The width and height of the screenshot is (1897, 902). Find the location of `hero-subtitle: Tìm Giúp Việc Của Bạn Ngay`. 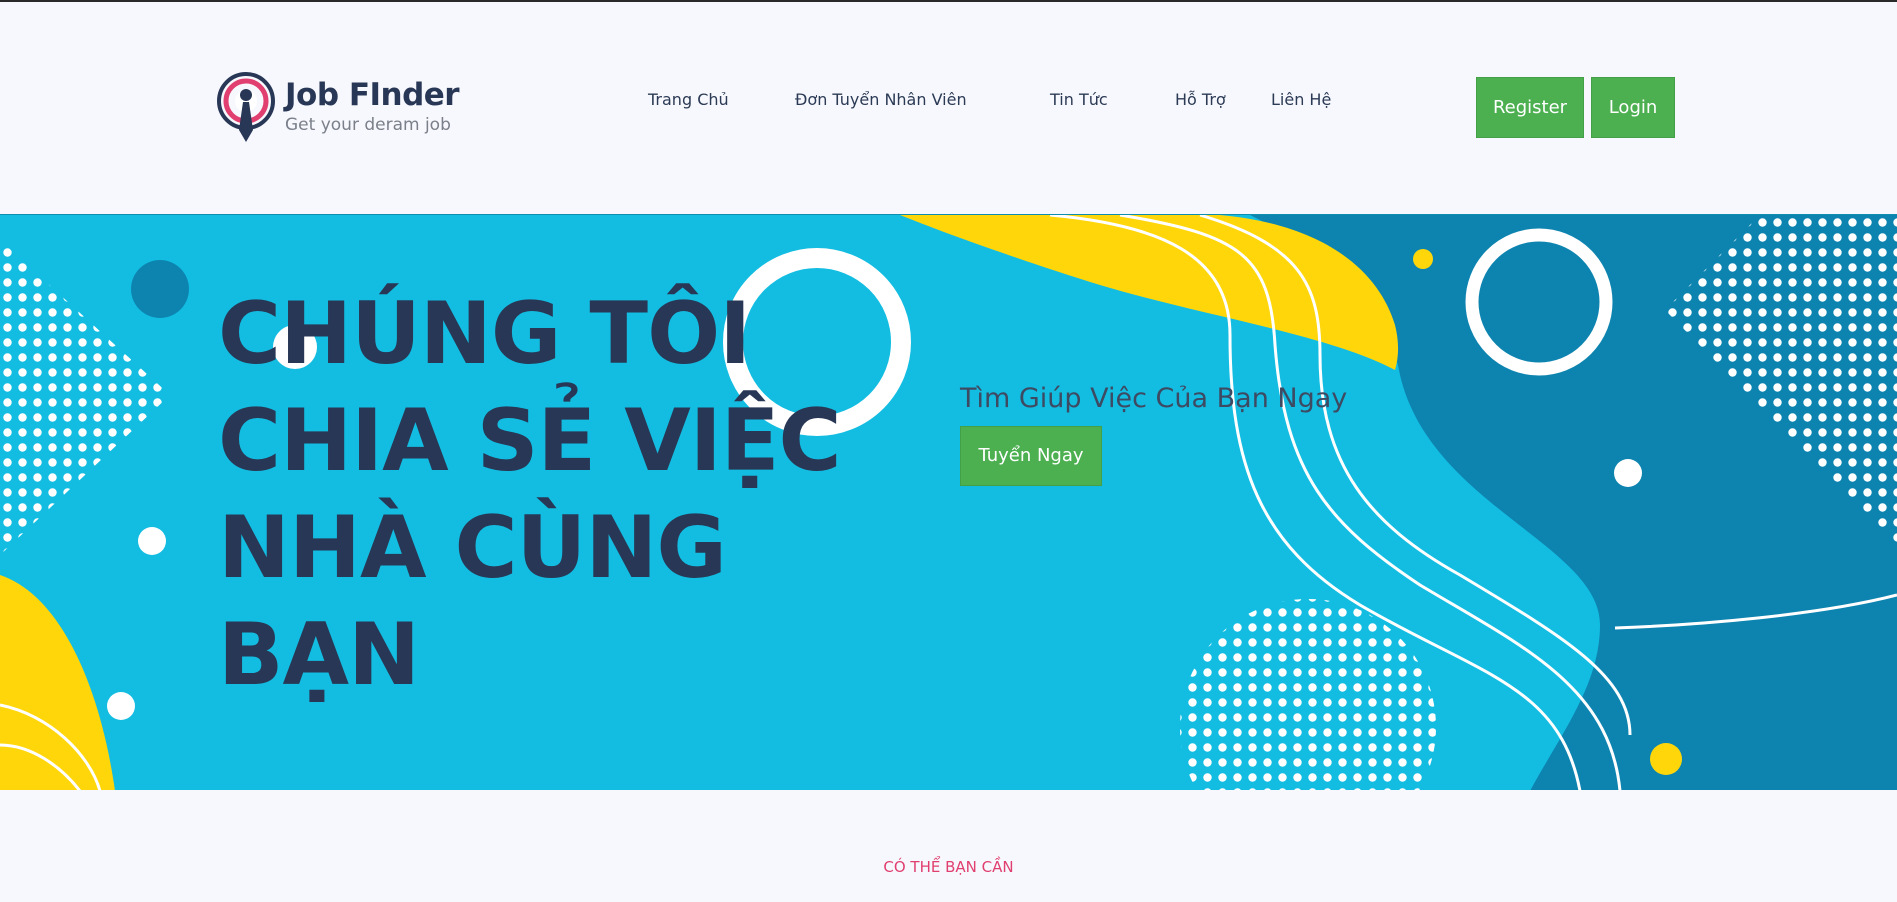

hero-subtitle: Tìm Giúp Việc Của Bạn Ngay is located at coordinates (1154, 398).